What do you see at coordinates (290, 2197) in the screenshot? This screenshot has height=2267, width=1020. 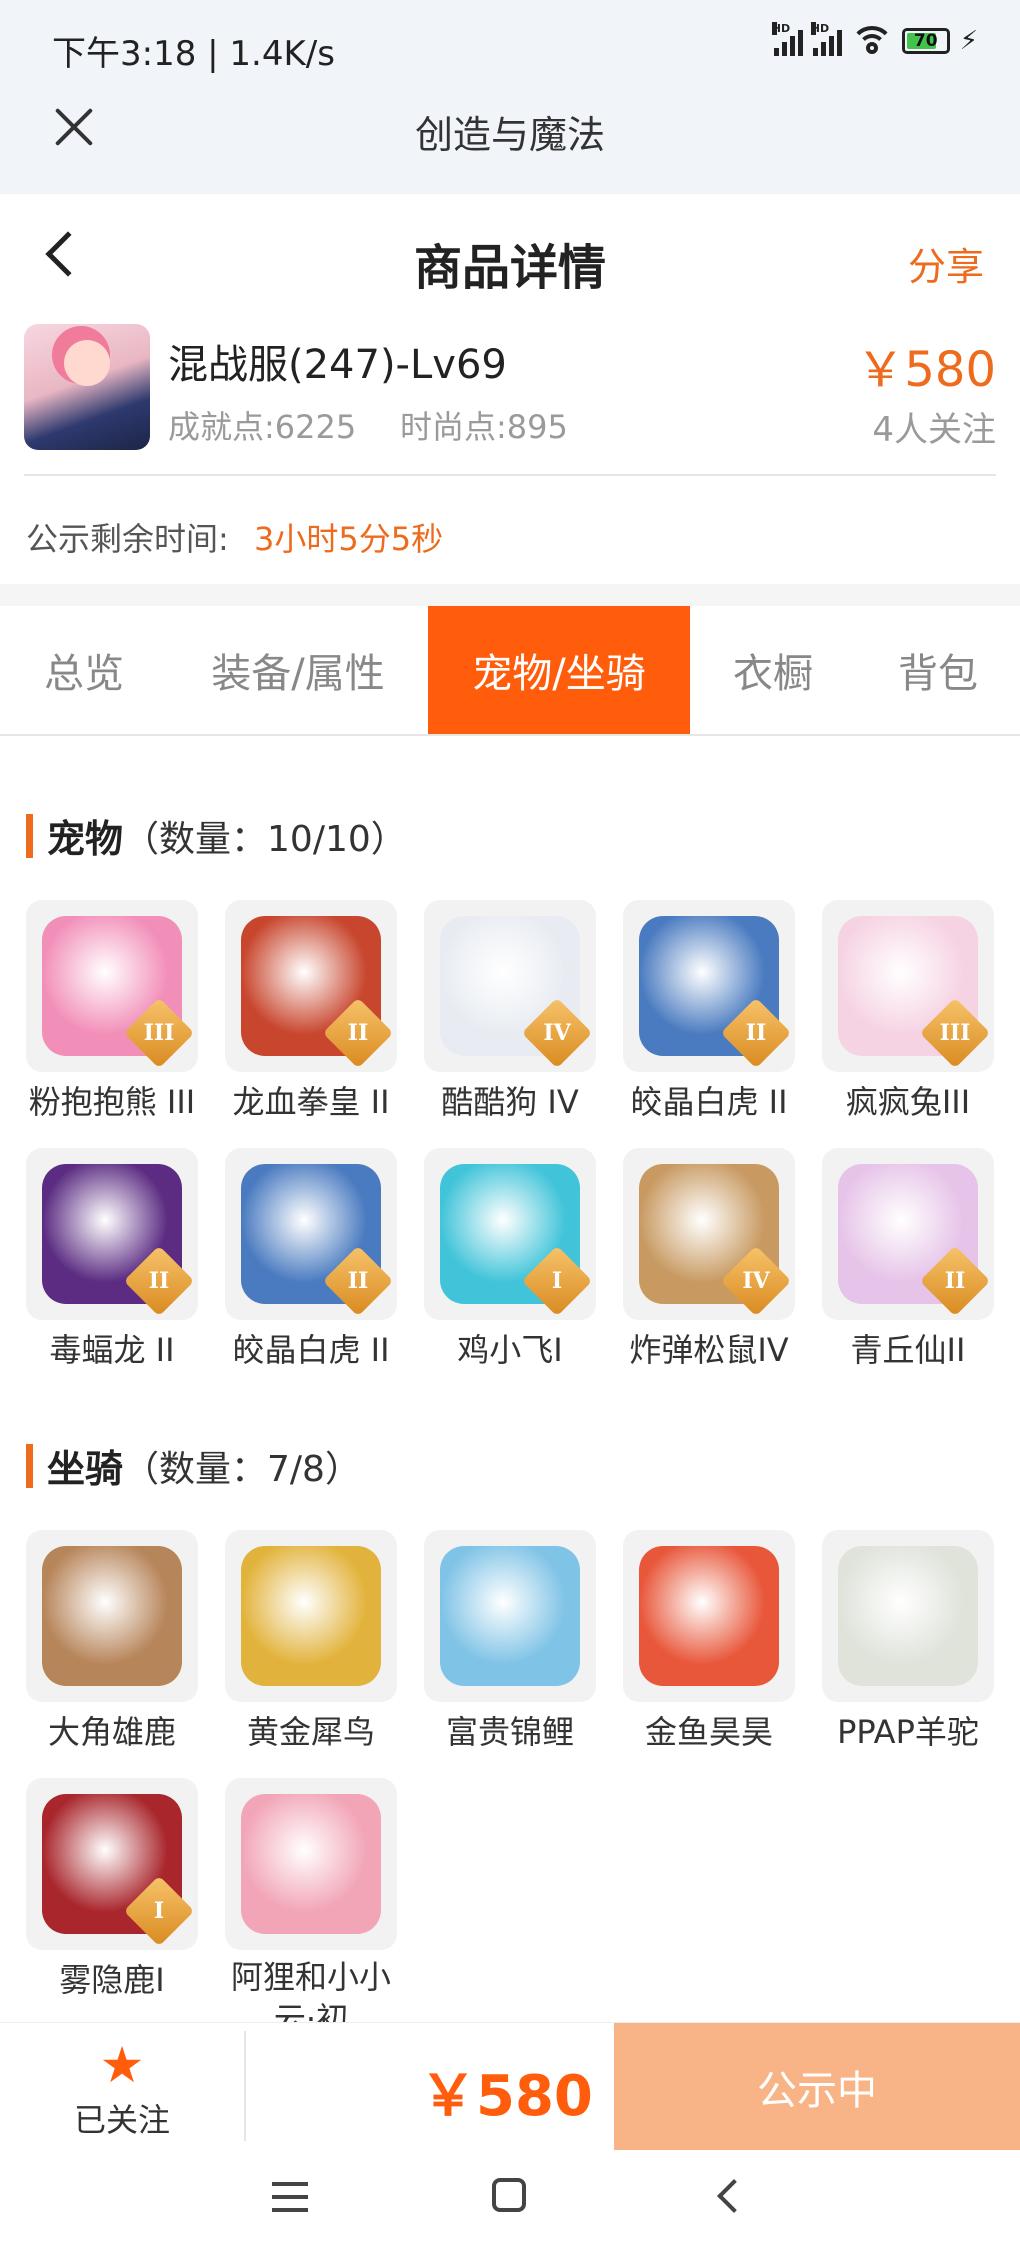 I see `menu-icon` at bounding box center [290, 2197].